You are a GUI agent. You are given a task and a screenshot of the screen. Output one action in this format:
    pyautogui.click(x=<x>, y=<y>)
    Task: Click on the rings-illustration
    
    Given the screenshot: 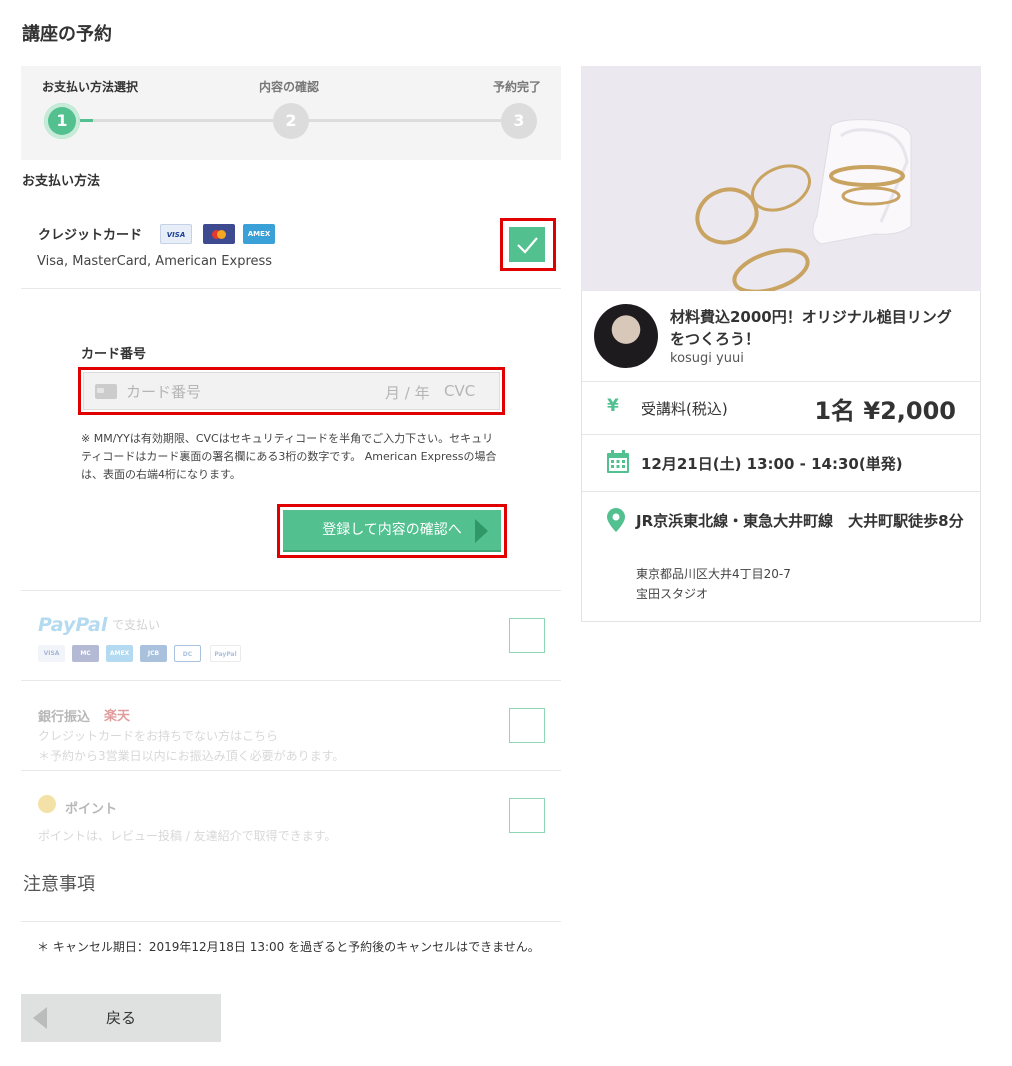 What is the action you would take?
    pyautogui.click(x=781, y=178)
    